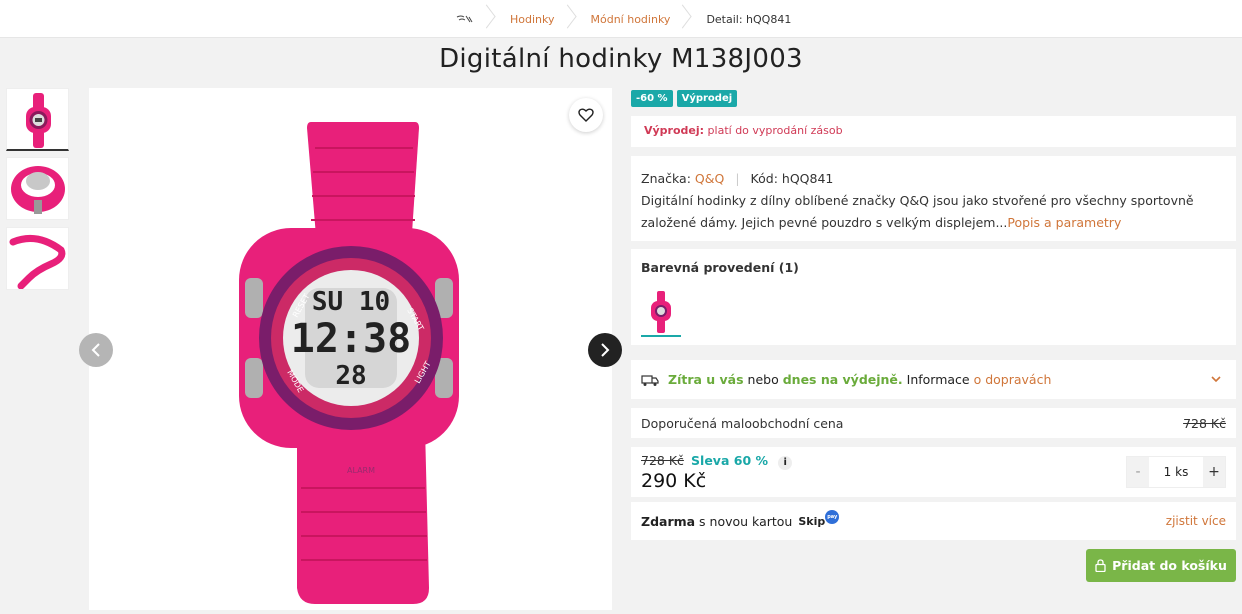  What do you see at coordinates (674, 130) in the screenshot?
I see `sale-label: Výprodej:` at bounding box center [674, 130].